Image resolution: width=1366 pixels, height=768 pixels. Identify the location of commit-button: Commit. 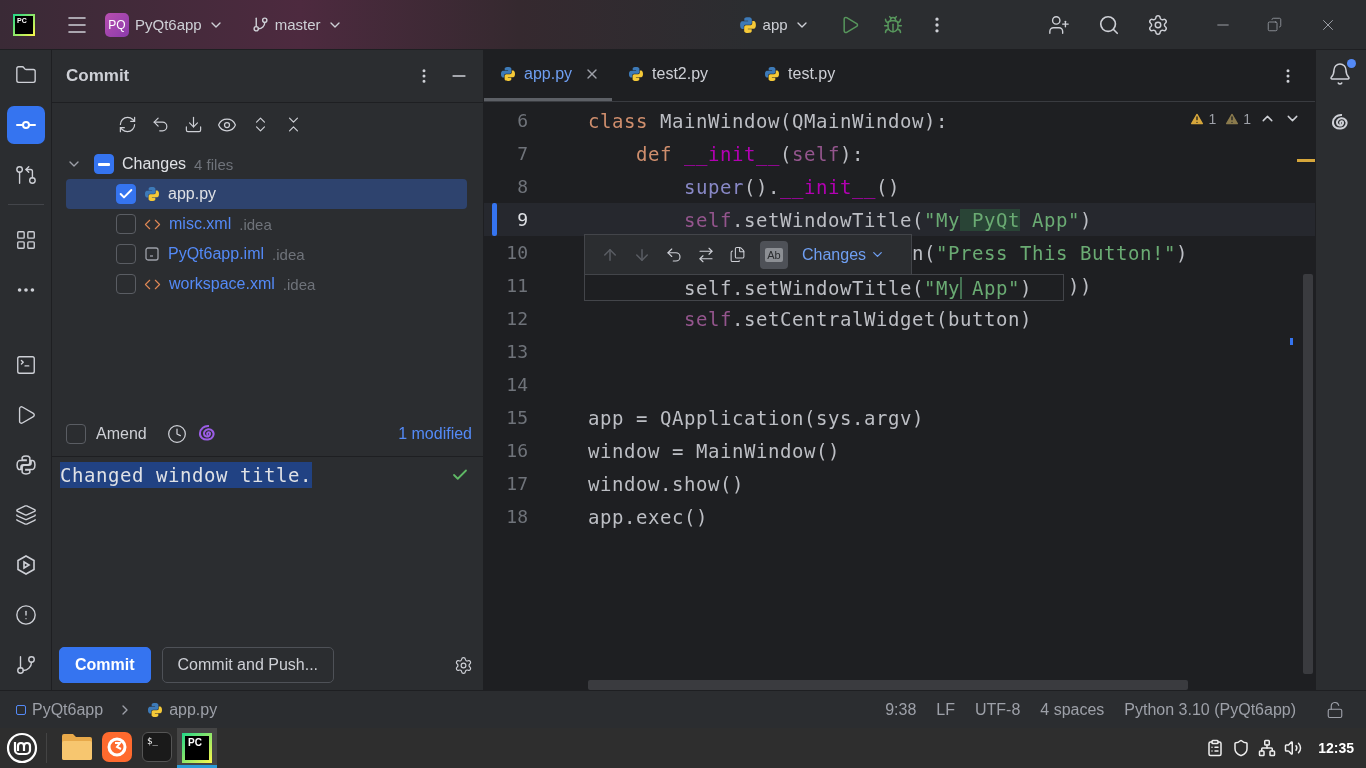
(105, 665).